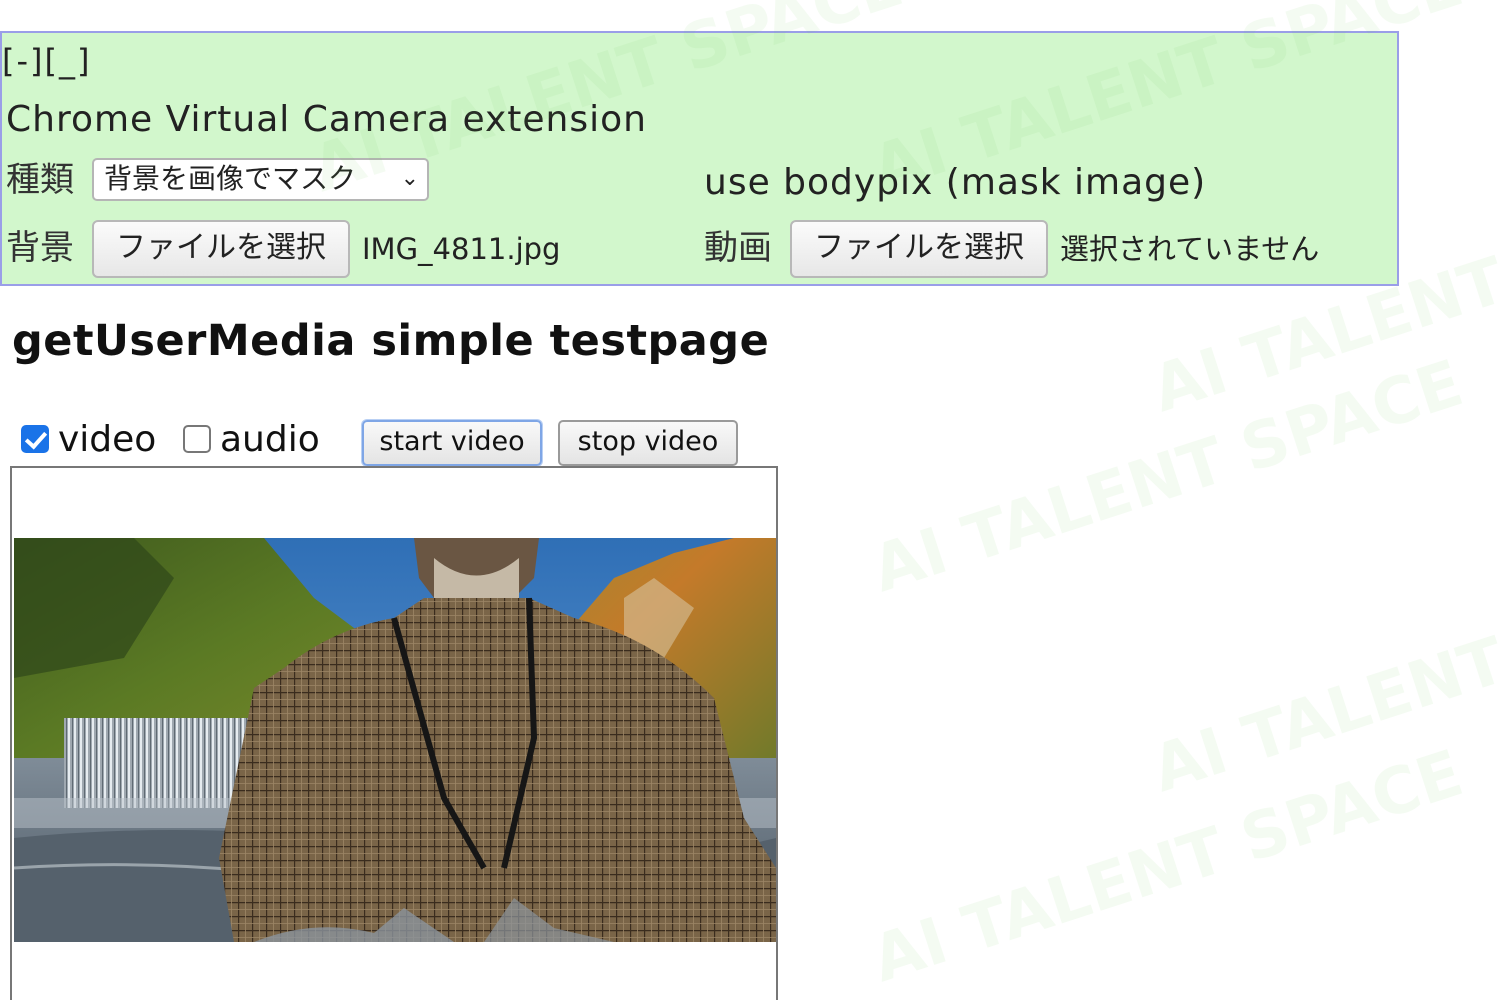 Image resolution: width=1500 pixels, height=1000 pixels. I want to click on audio-checkbox, so click(197, 439).